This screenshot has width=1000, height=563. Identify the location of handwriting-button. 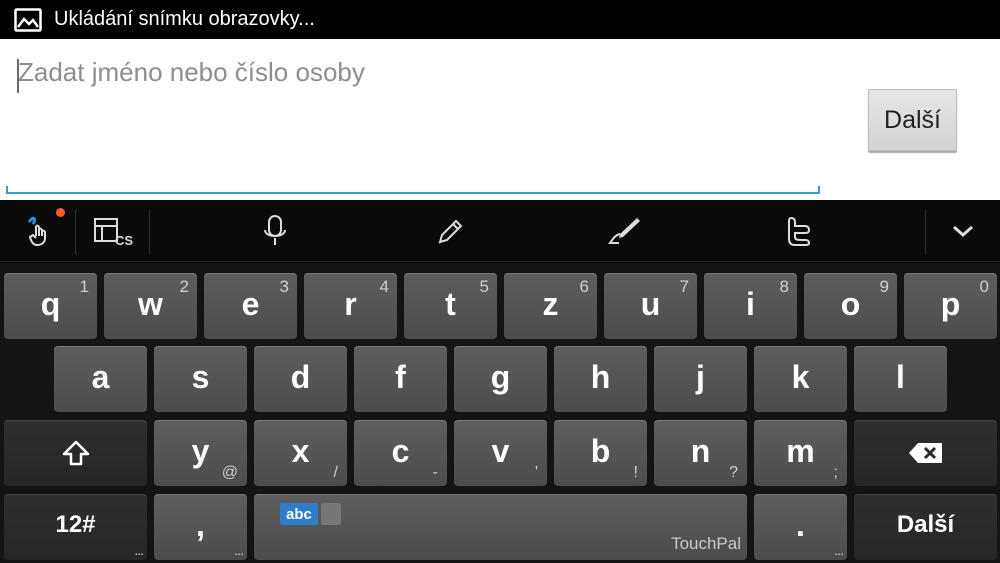
(625, 231).